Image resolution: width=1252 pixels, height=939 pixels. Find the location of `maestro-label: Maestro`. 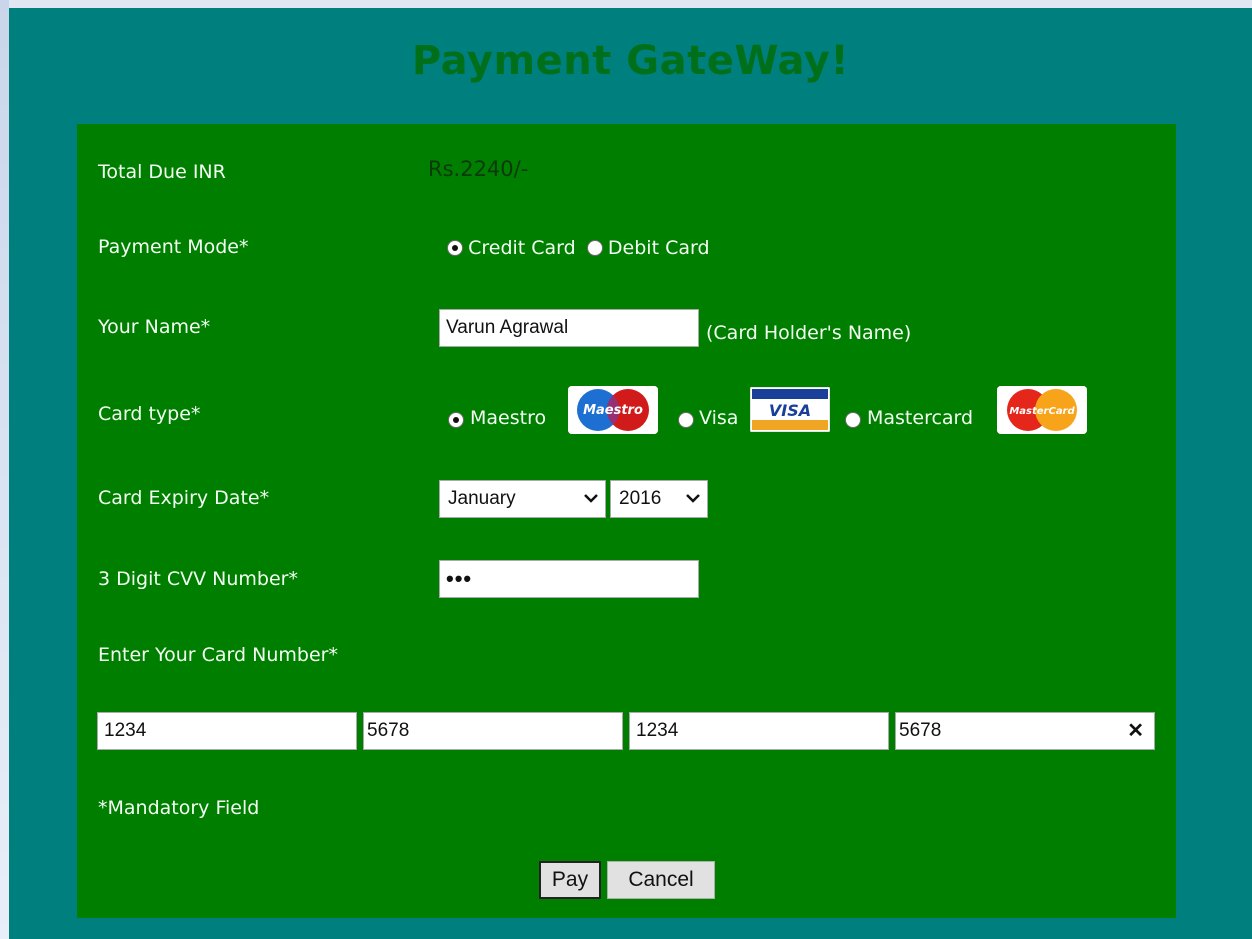

maestro-label: Maestro is located at coordinates (508, 418).